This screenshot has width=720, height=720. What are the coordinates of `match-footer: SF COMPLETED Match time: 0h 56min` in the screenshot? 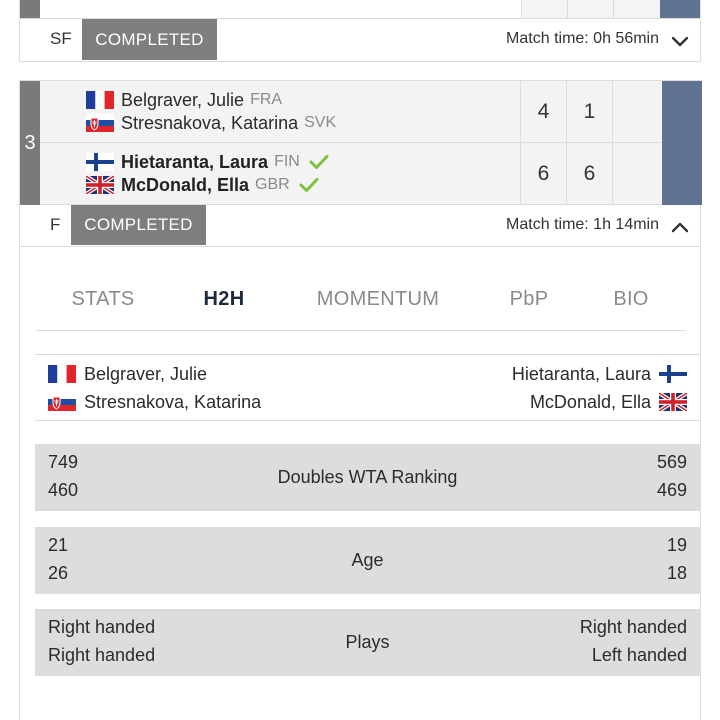 It's located at (360, 39).